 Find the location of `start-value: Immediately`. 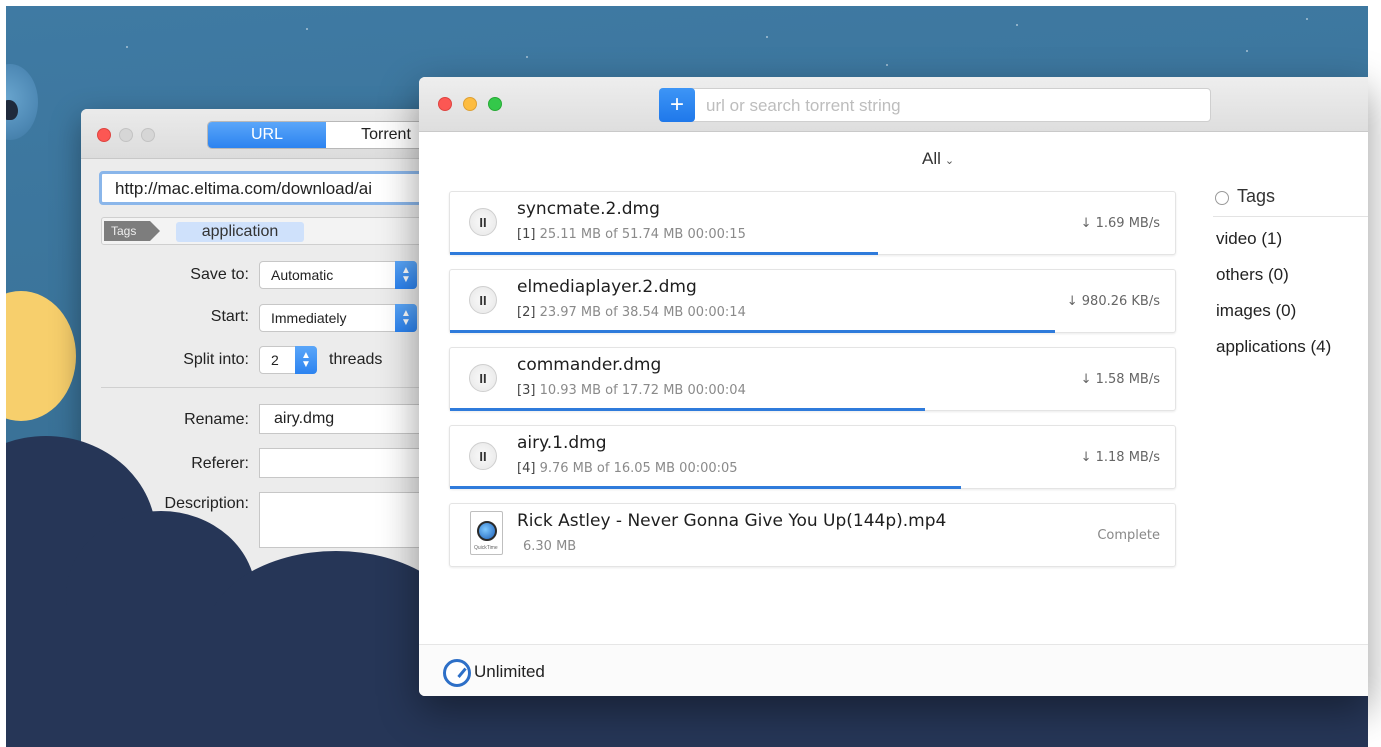

start-value: Immediately is located at coordinates (309, 318).